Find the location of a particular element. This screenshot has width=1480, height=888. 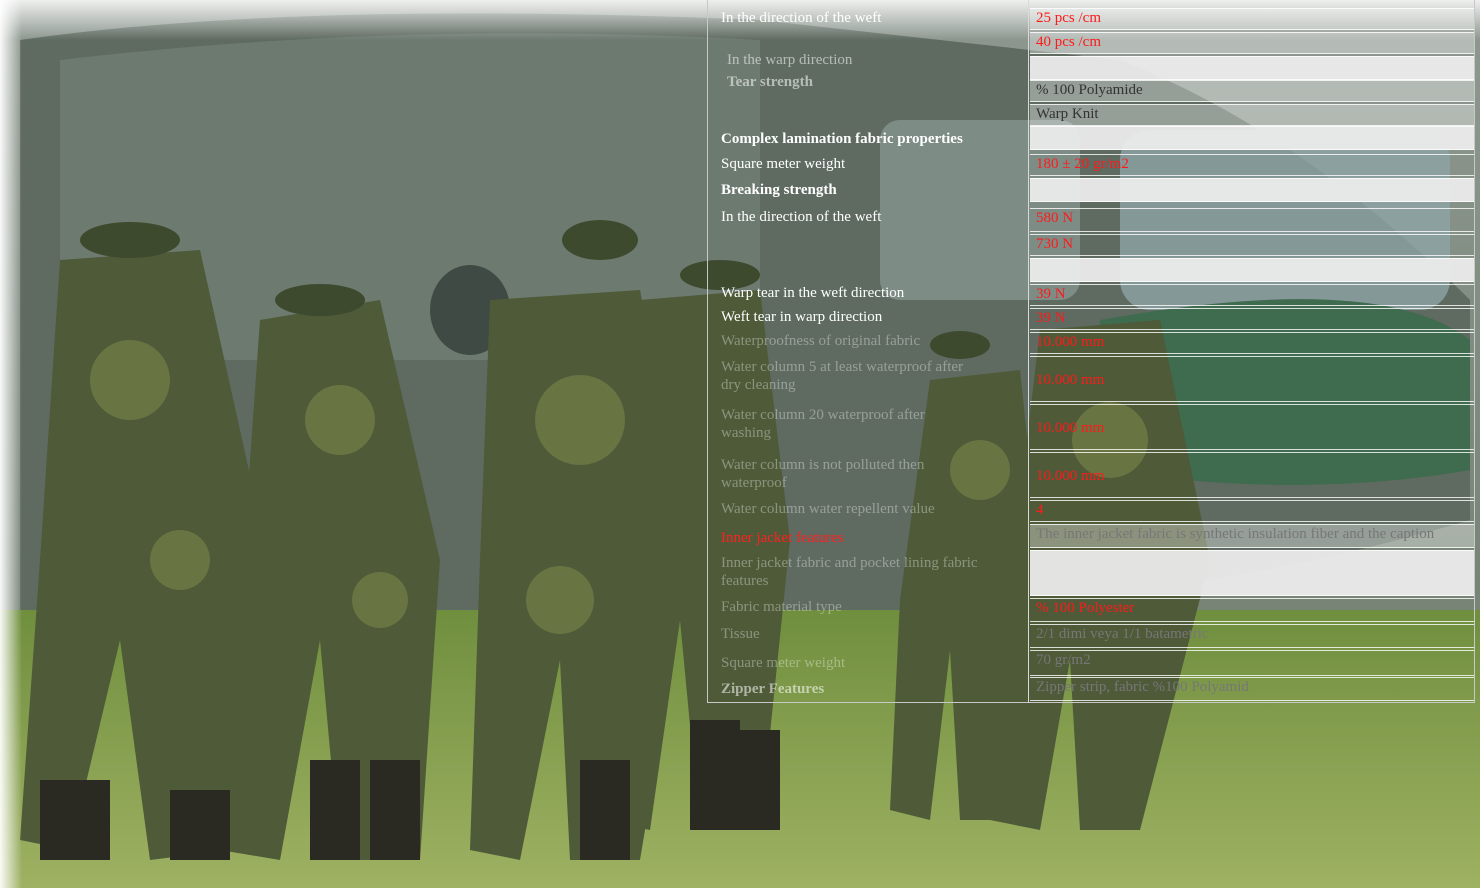

row-value: Warp Knit is located at coordinates (1252, 115).